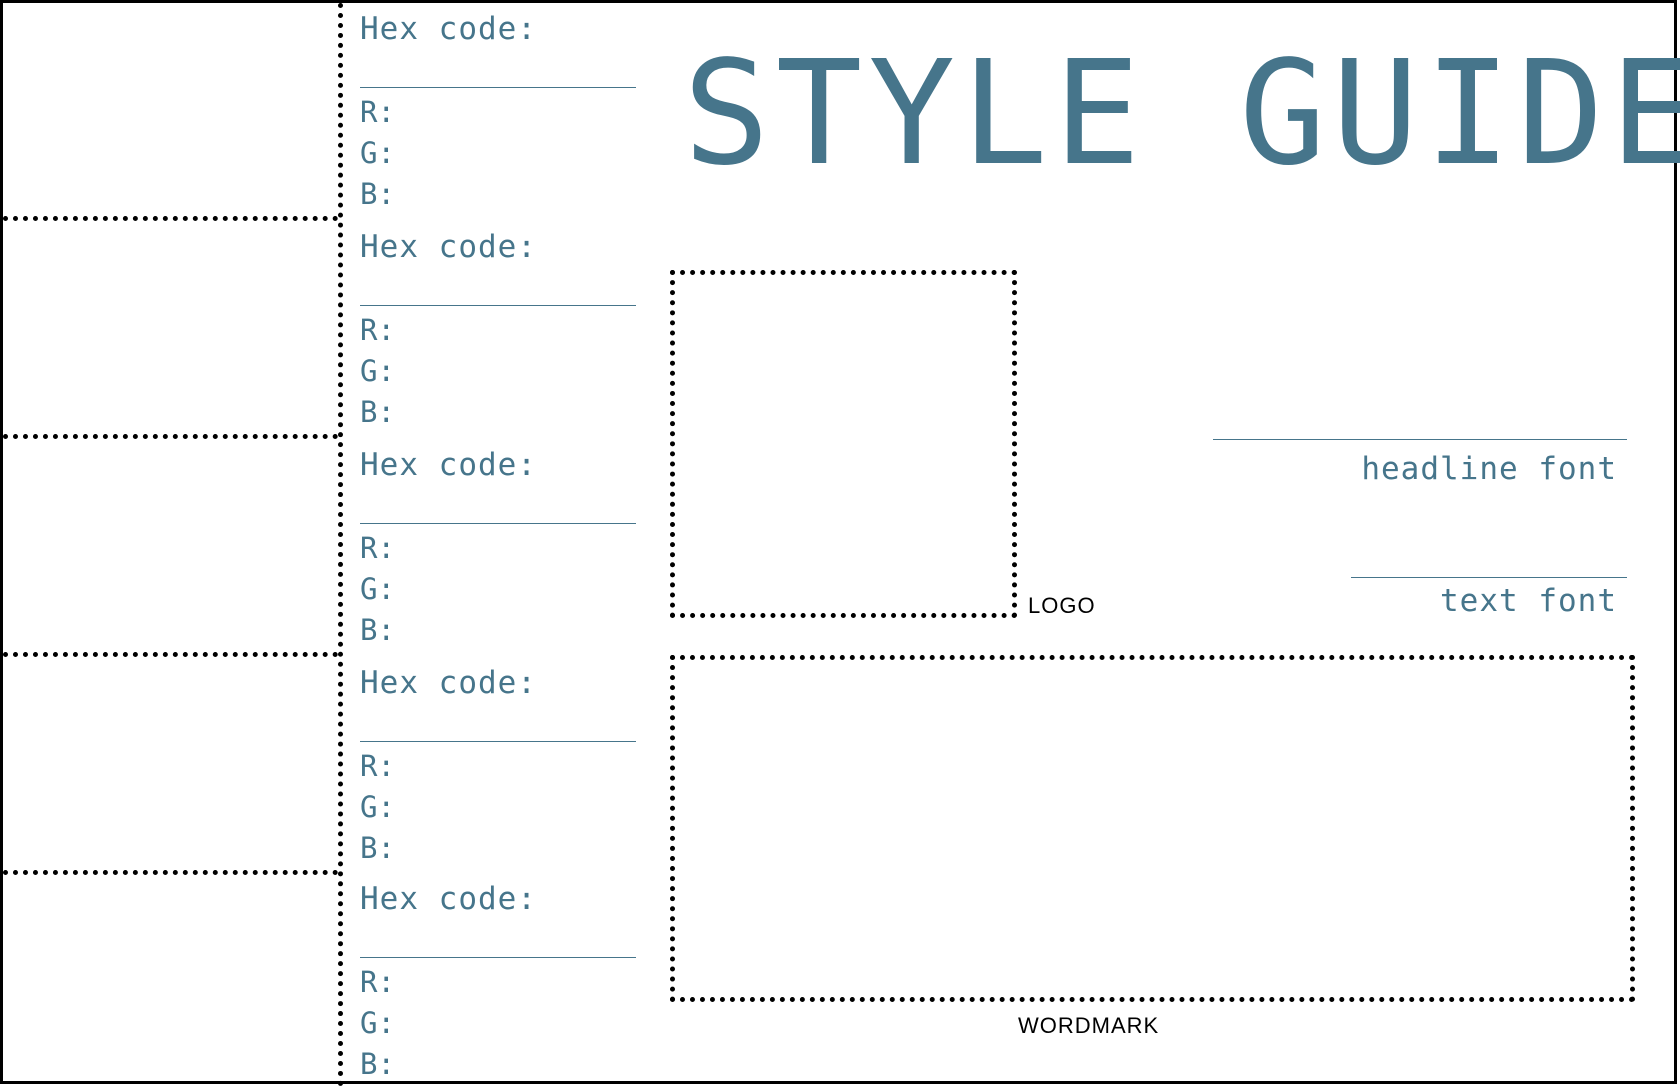 Image resolution: width=1680 pixels, height=1091 pixels. What do you see at coordinates (843, 444) in the screenshot?
I see `logo-placeholder` at bounding box center [843, 444].